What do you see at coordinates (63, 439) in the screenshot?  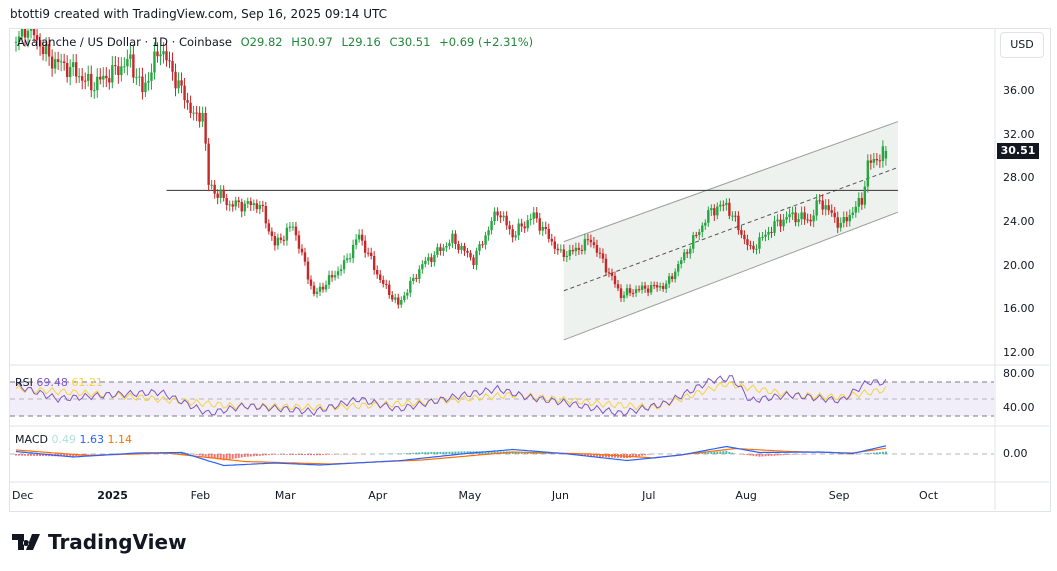 I see `macd-hist-value: 0.49` at bounding box center [63, 439].